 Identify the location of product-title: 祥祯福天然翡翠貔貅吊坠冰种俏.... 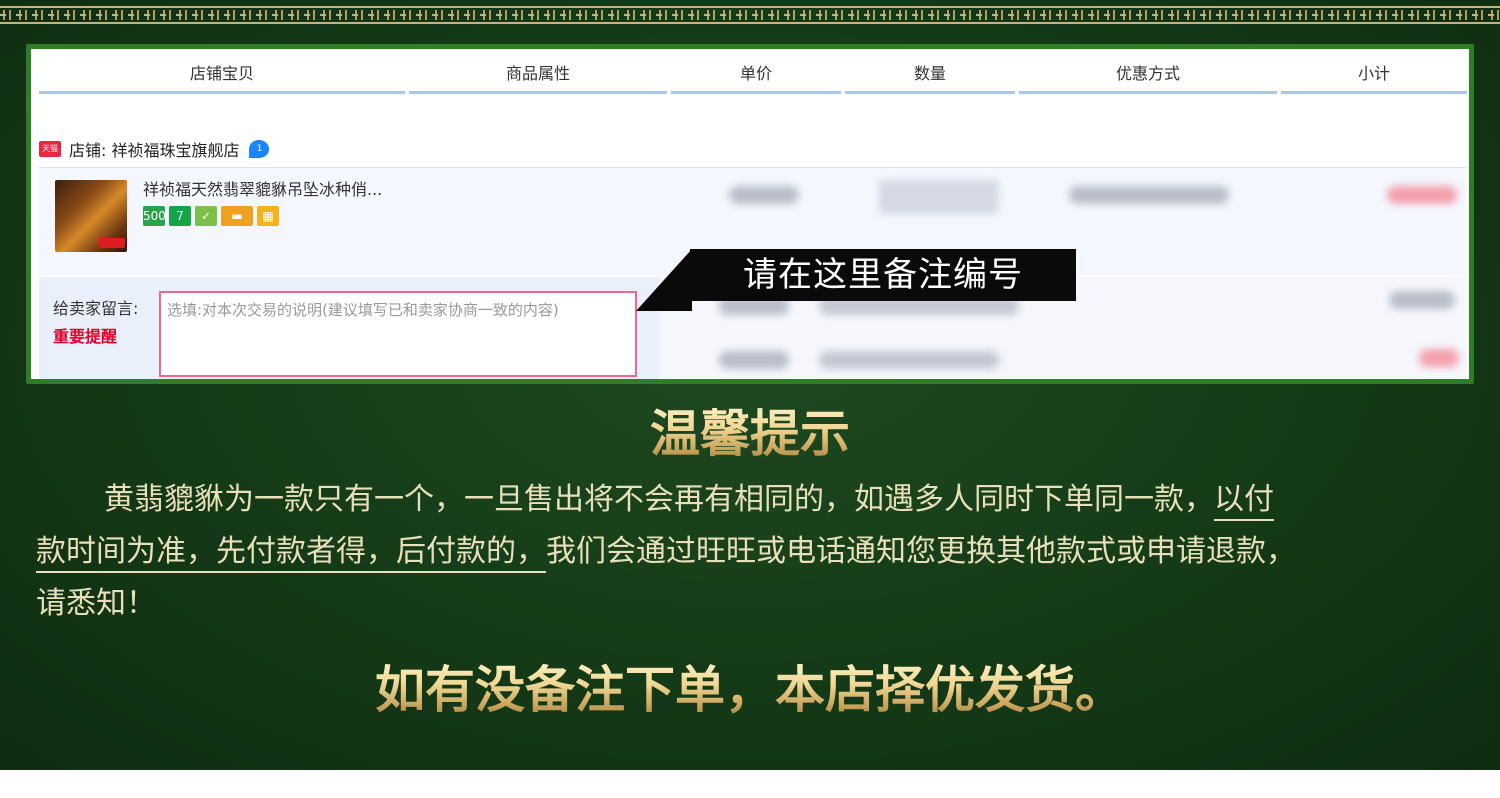
(262, 188).